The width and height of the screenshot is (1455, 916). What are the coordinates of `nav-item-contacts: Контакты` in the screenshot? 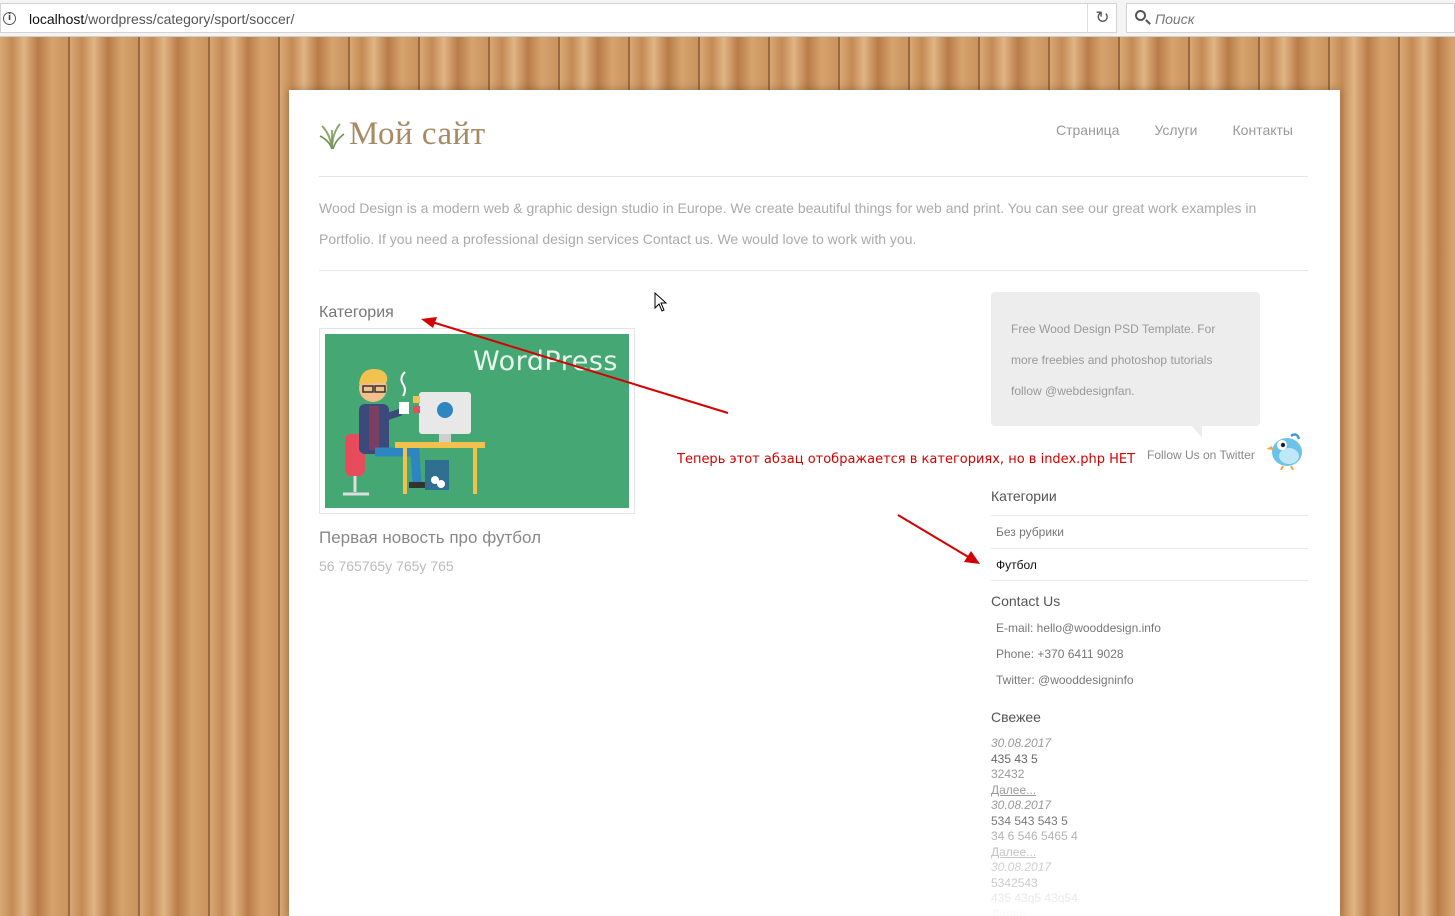 It's located at (1263, 130).